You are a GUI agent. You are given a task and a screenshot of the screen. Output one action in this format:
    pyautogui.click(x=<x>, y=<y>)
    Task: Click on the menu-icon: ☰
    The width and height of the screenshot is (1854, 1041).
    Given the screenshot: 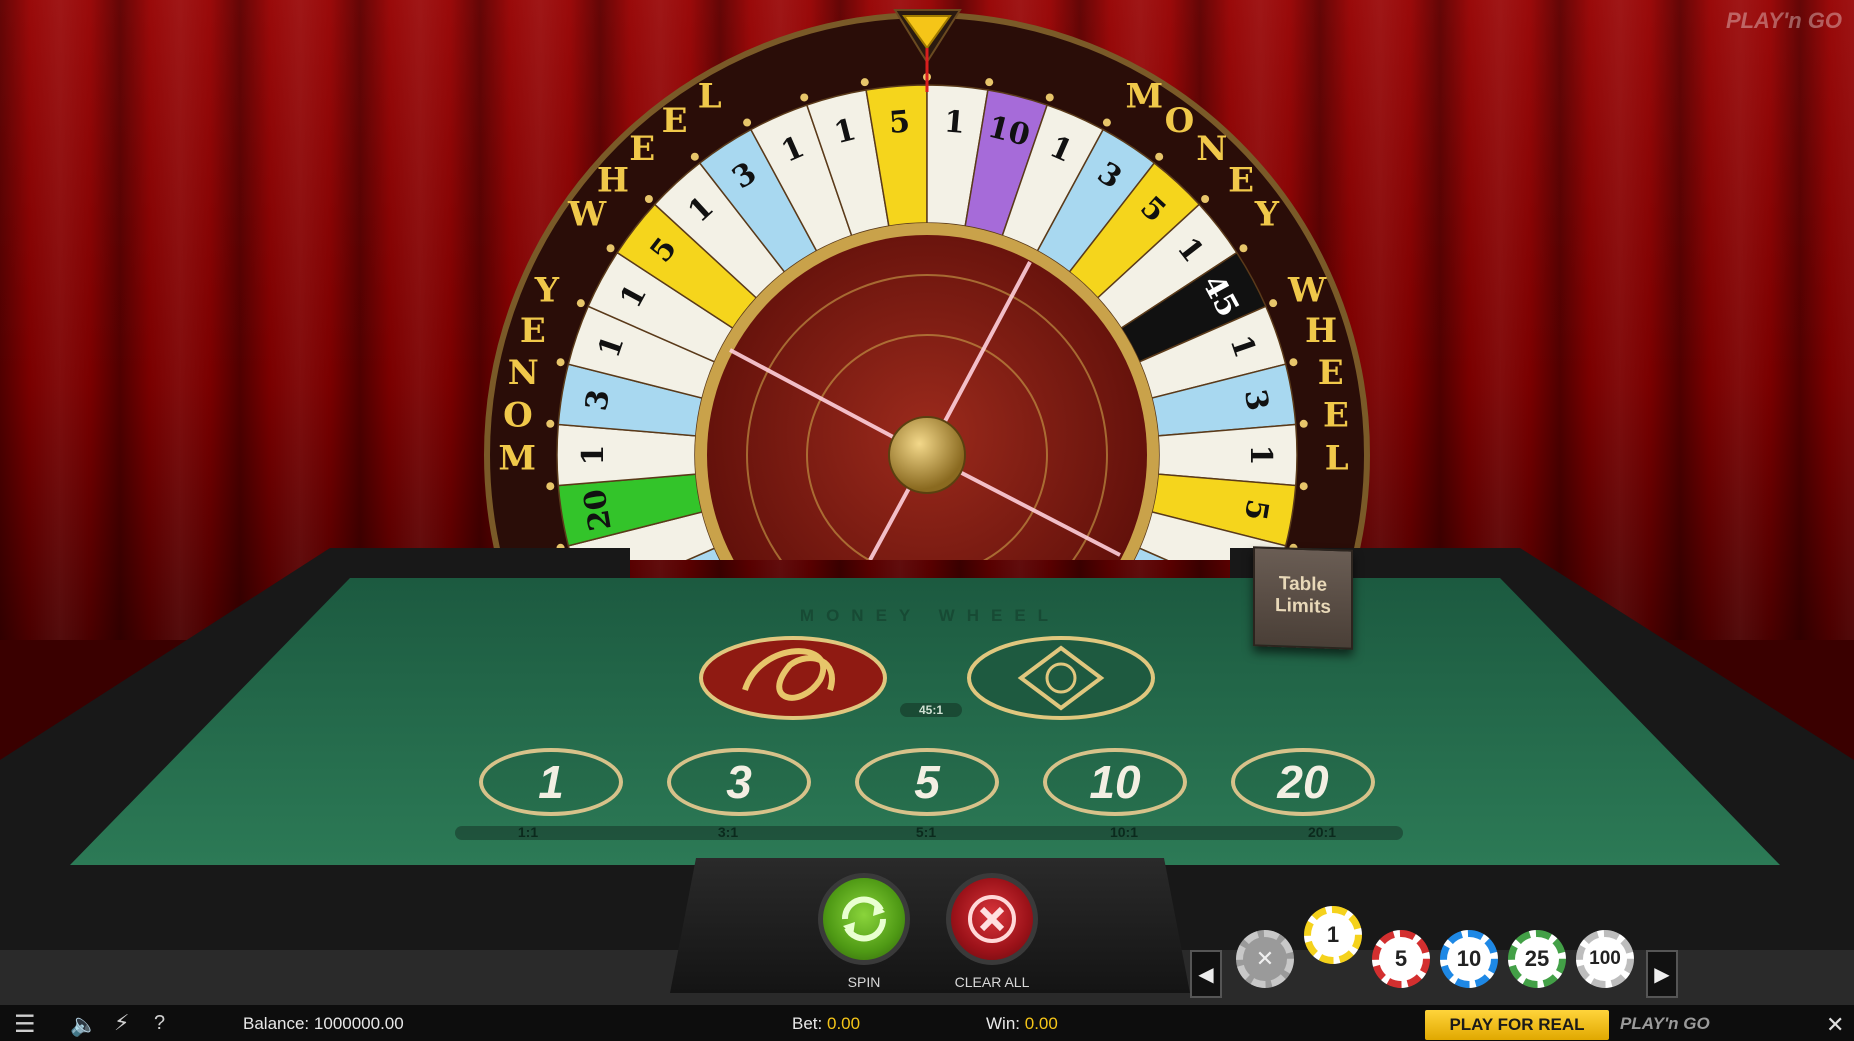 What is the action you would take?
    pyautogui.click(x=25, y=1024)
    